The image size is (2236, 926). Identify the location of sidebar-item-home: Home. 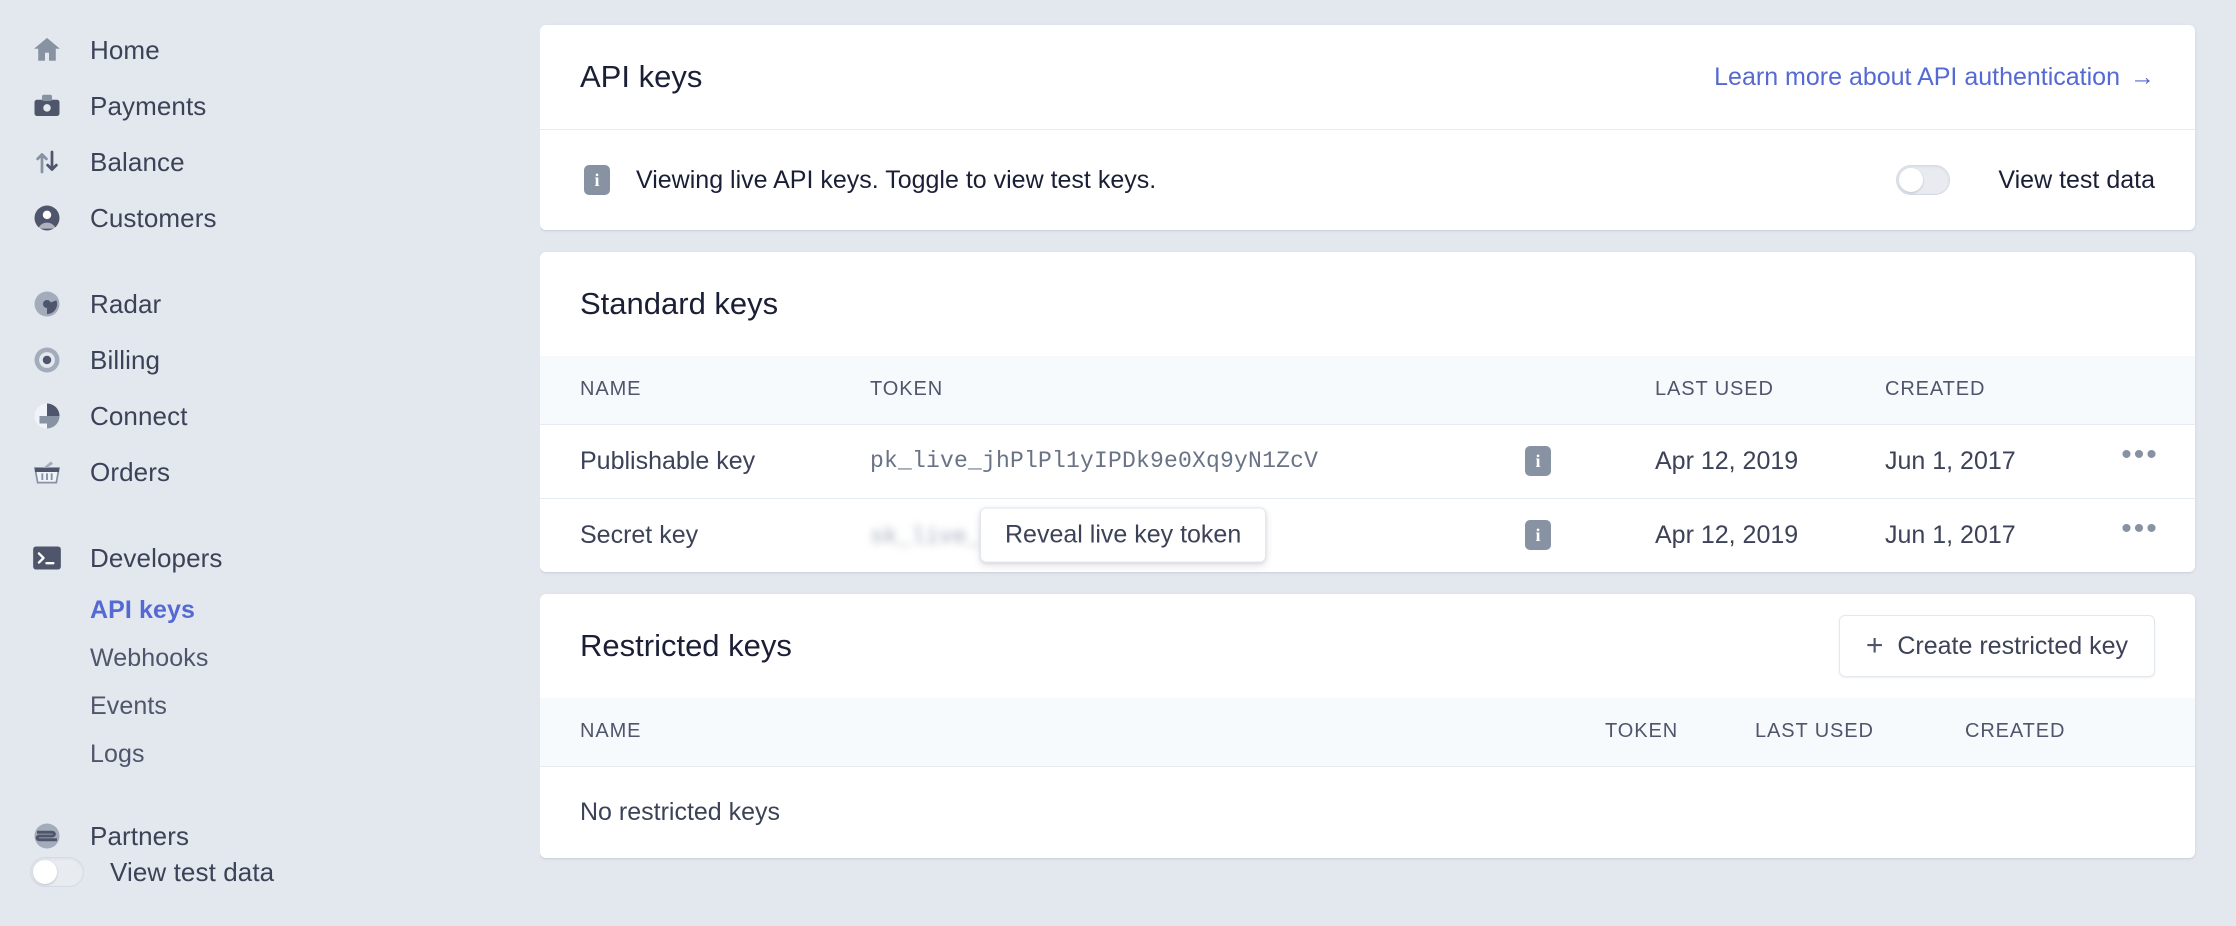
(270, 50).